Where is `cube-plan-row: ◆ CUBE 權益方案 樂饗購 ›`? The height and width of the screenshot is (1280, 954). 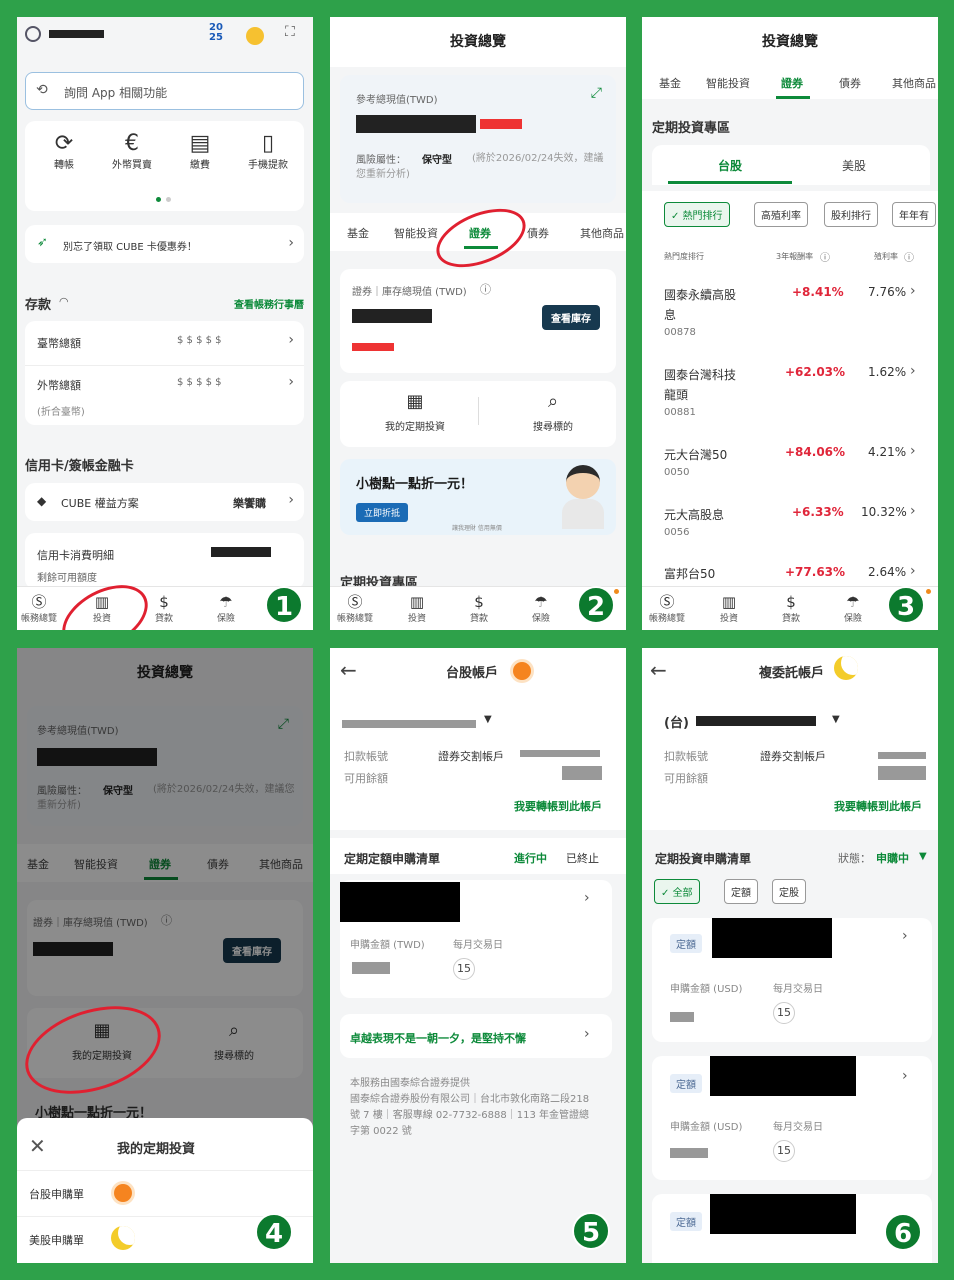 cube-plan-row: ◆ CUBE 權益方案 樂饗購 › is located at coordinates (164, 502).